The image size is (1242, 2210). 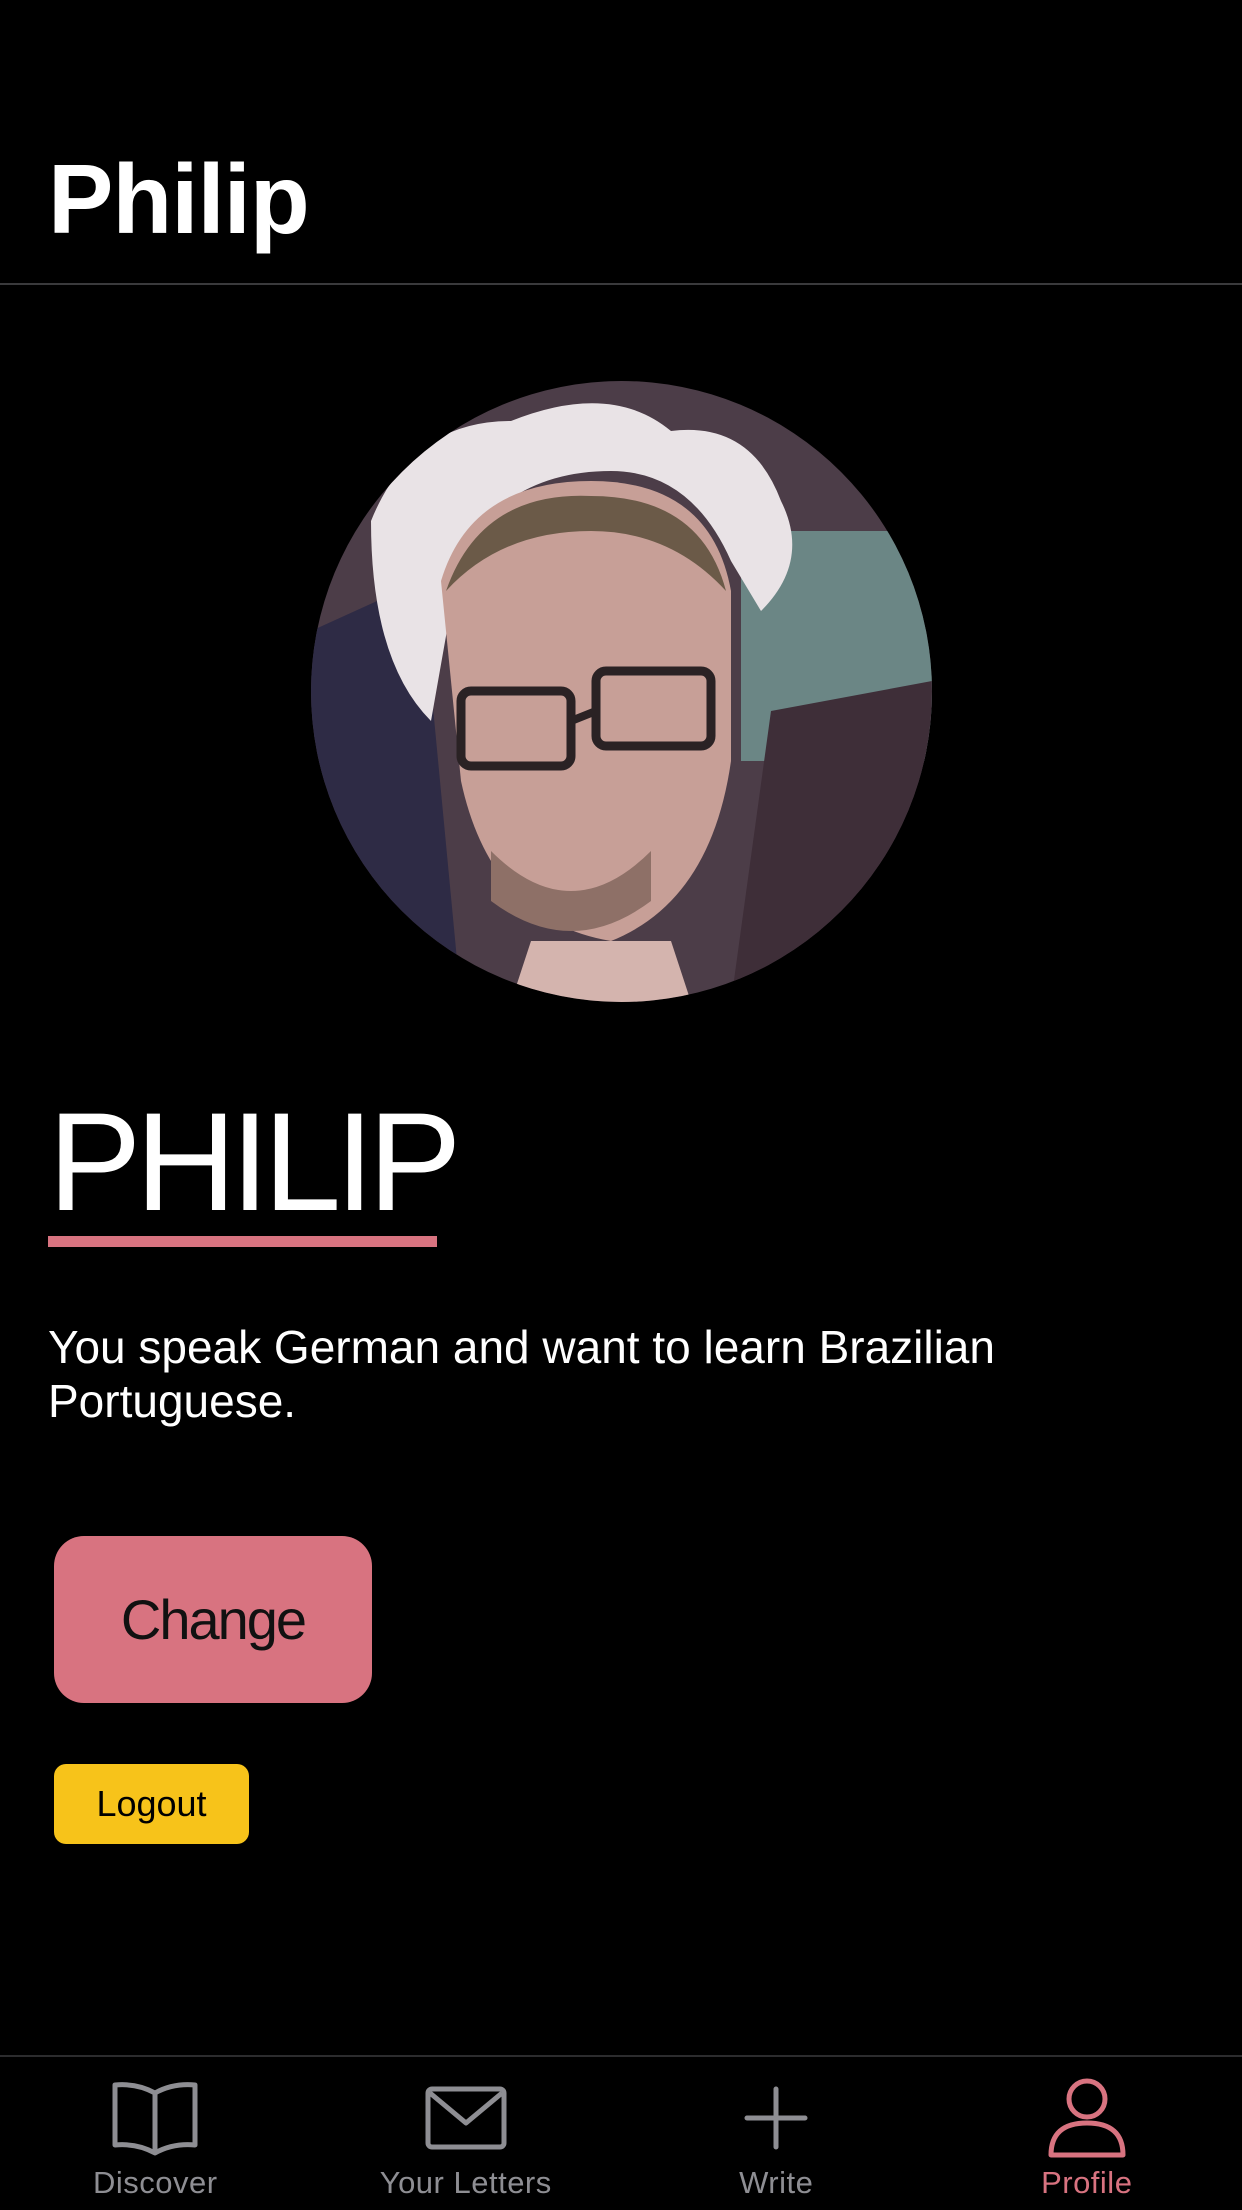 I want to click on navigation-header: Philip, so click(x=621, y=142).